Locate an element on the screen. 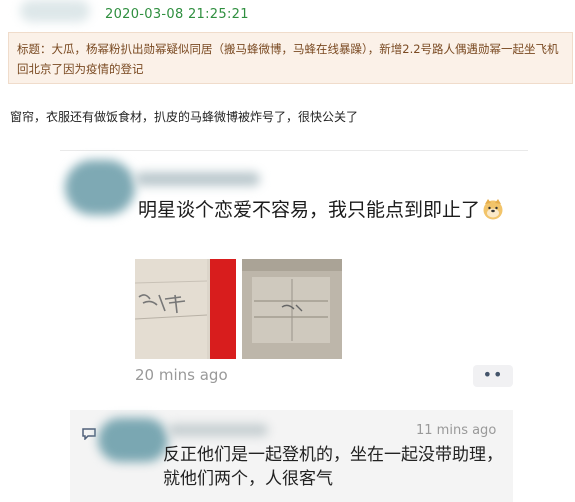 This screenshot has height=502, width=575. post-time-ago: 20 mins ago is located at coordinates (181, 375).